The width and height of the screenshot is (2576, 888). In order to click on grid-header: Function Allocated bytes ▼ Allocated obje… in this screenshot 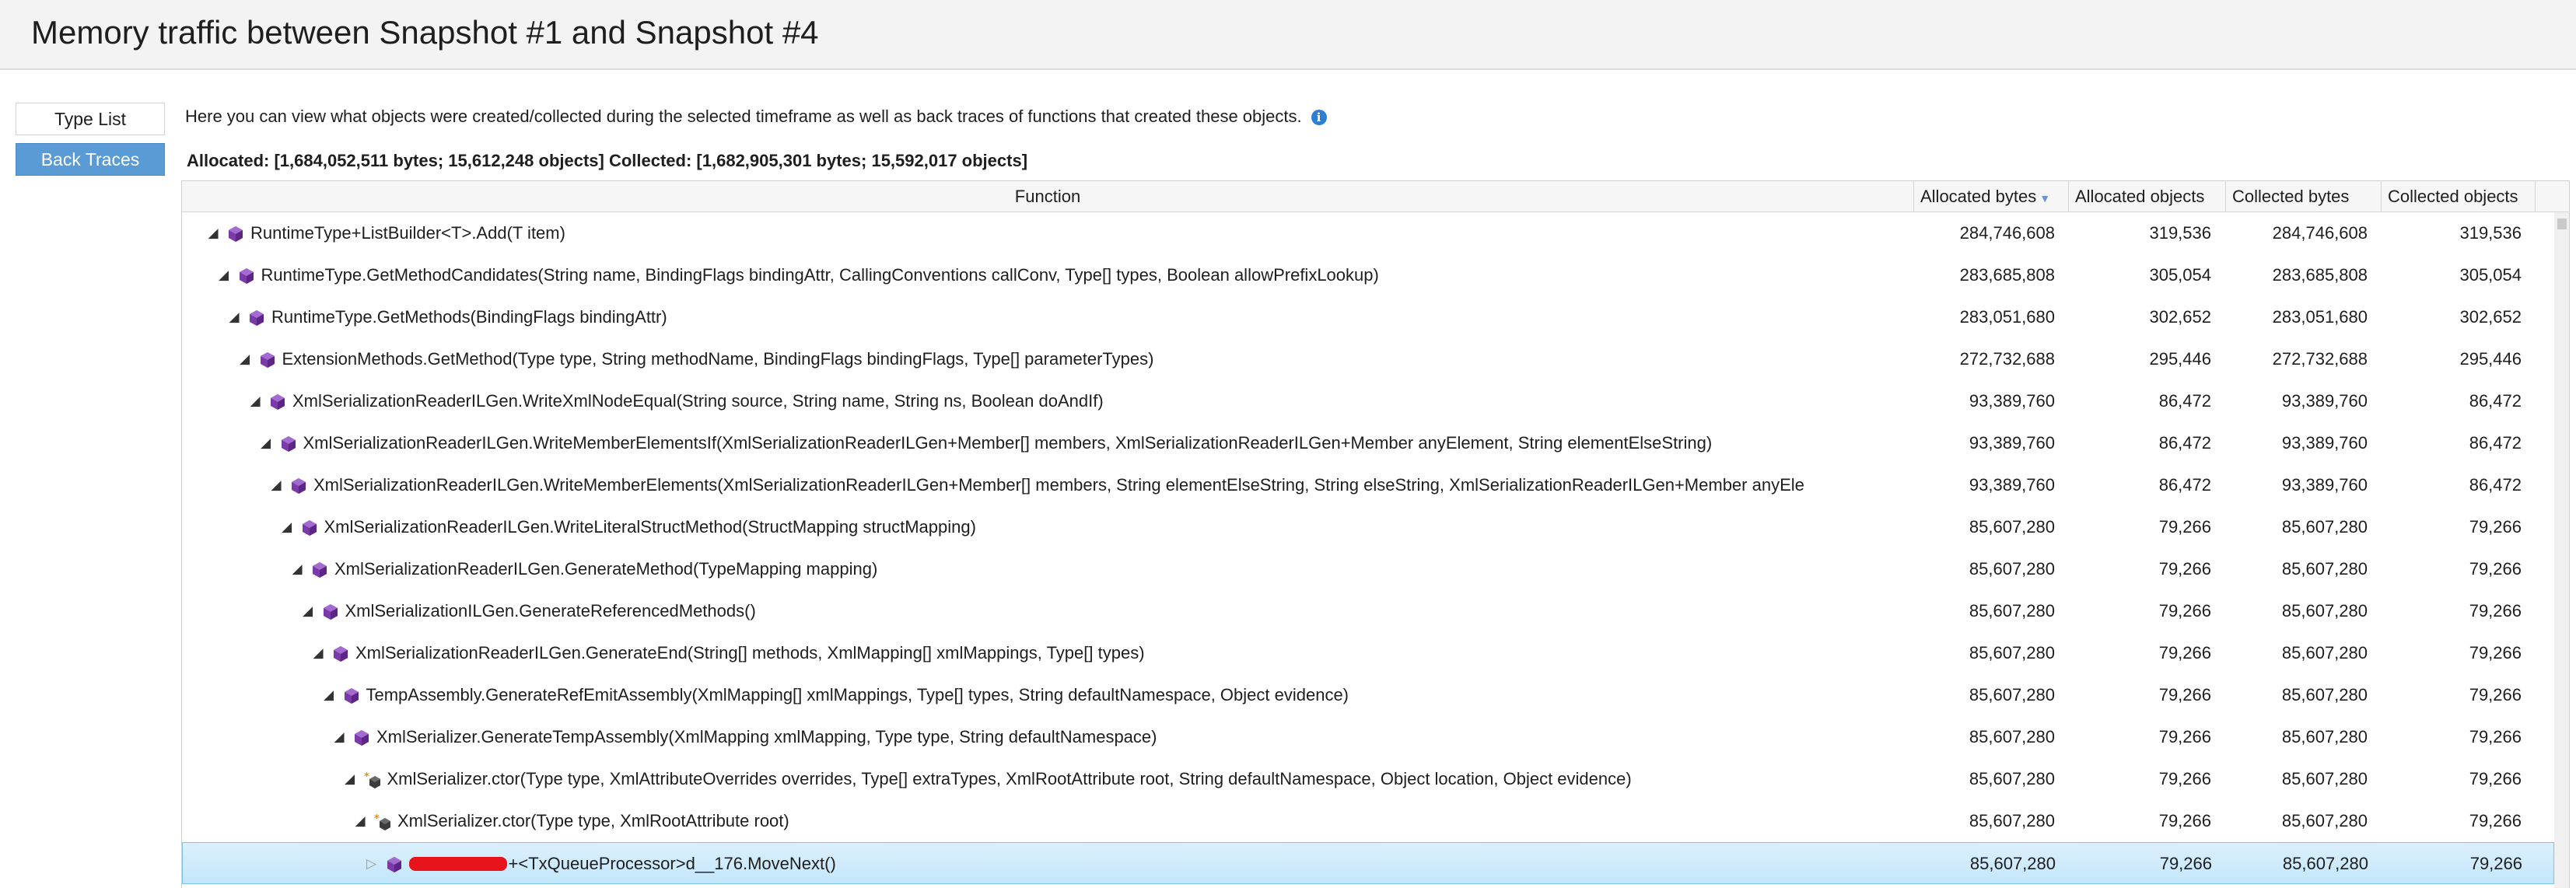, I will do `click(1376, 196)`.